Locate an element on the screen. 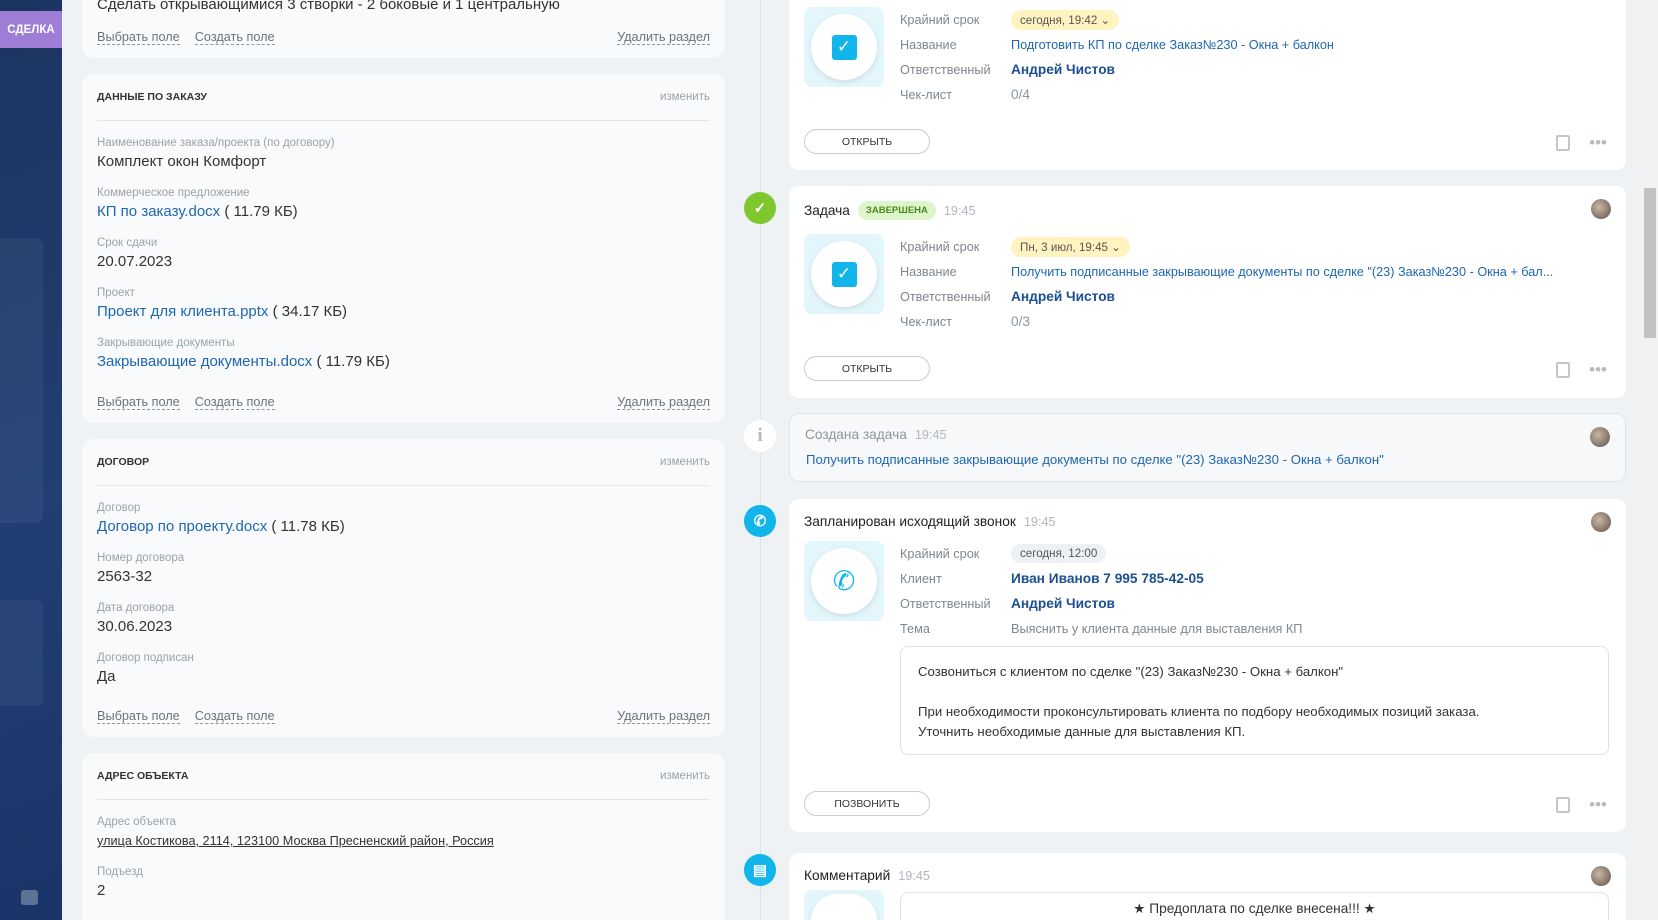 The height and width of the screenshot is (920, 1658). comment-icon: ▤ is located at coordinates (760, 870).